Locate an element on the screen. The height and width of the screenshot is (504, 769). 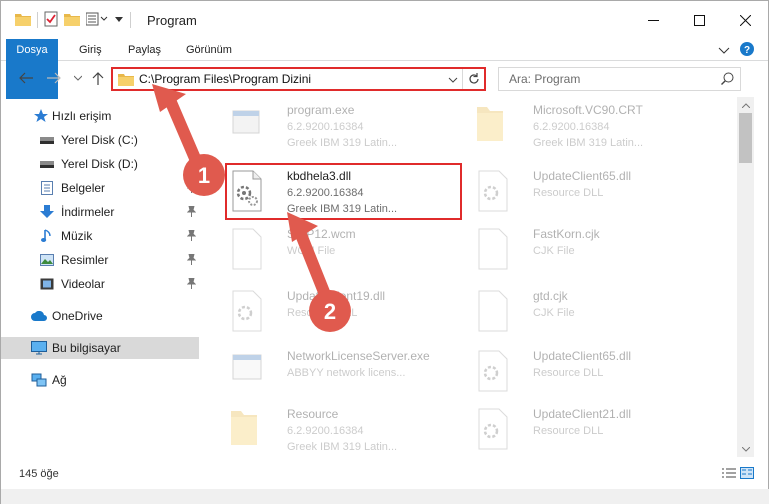
help-icon: ? is located at coordinates (747, 50).